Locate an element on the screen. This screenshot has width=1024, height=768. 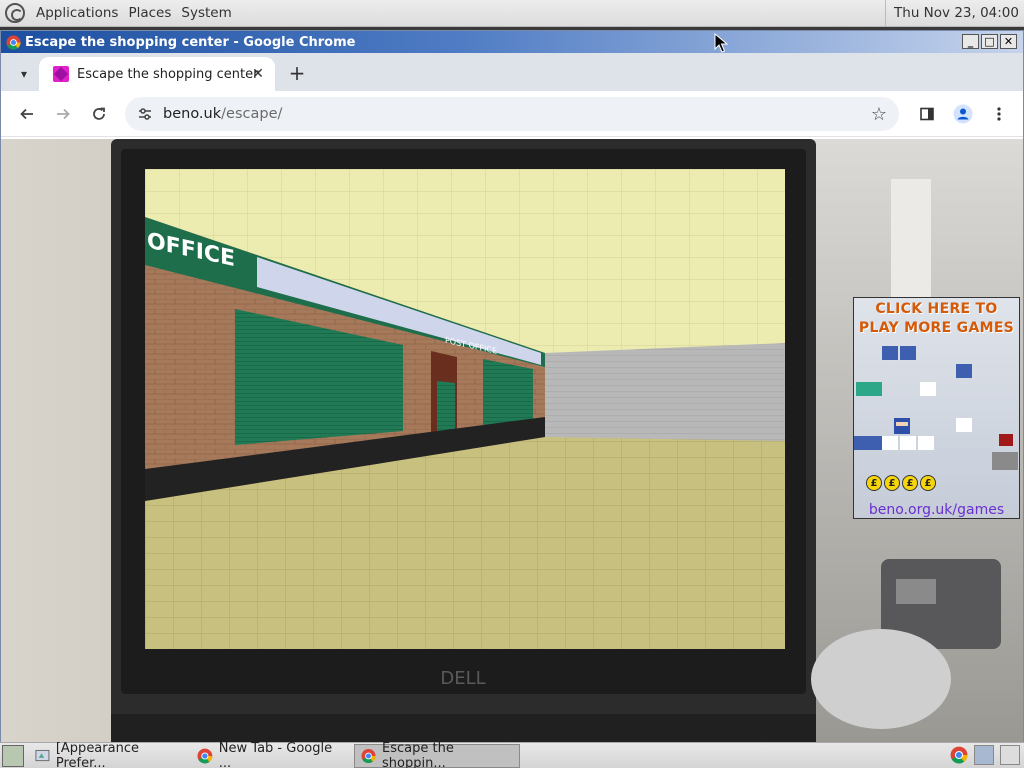
system-tray is located at coordinates (985, 755).